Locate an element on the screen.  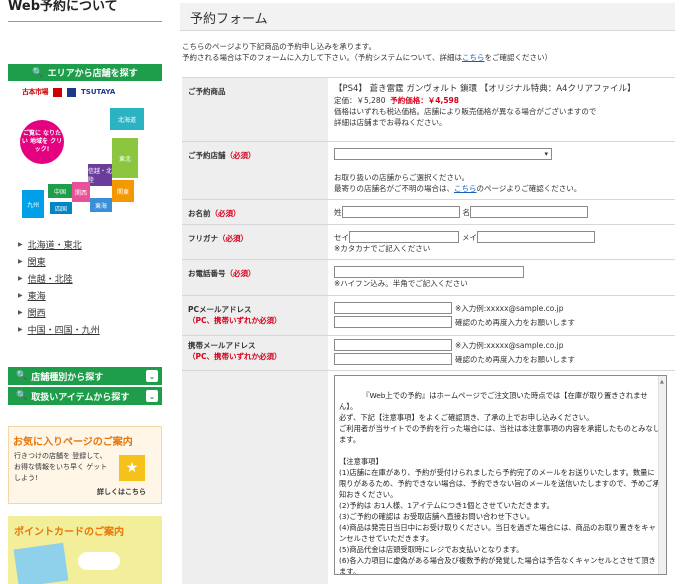
region-link-kansai: ▶ 関西 is located at coordinates (59, 312).